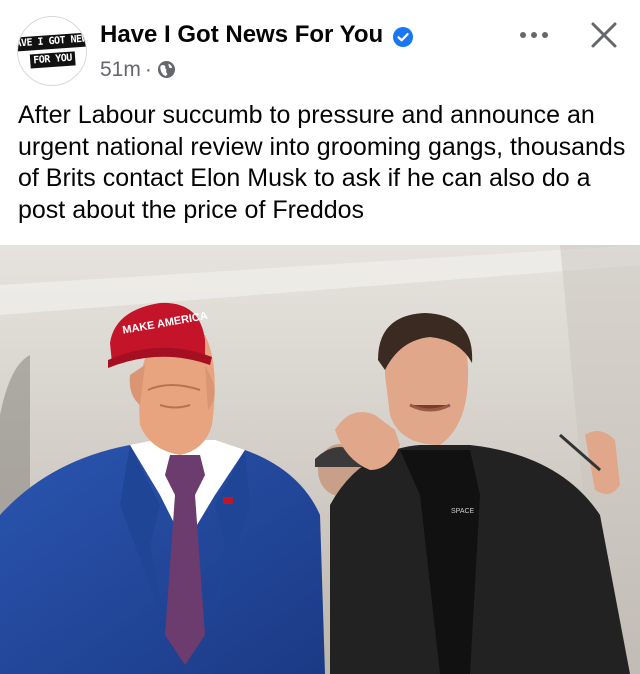  Describe the element at coordinates (241, 35) in the screenshot. I see `page-name-link: Have I Got News For You` at that location.